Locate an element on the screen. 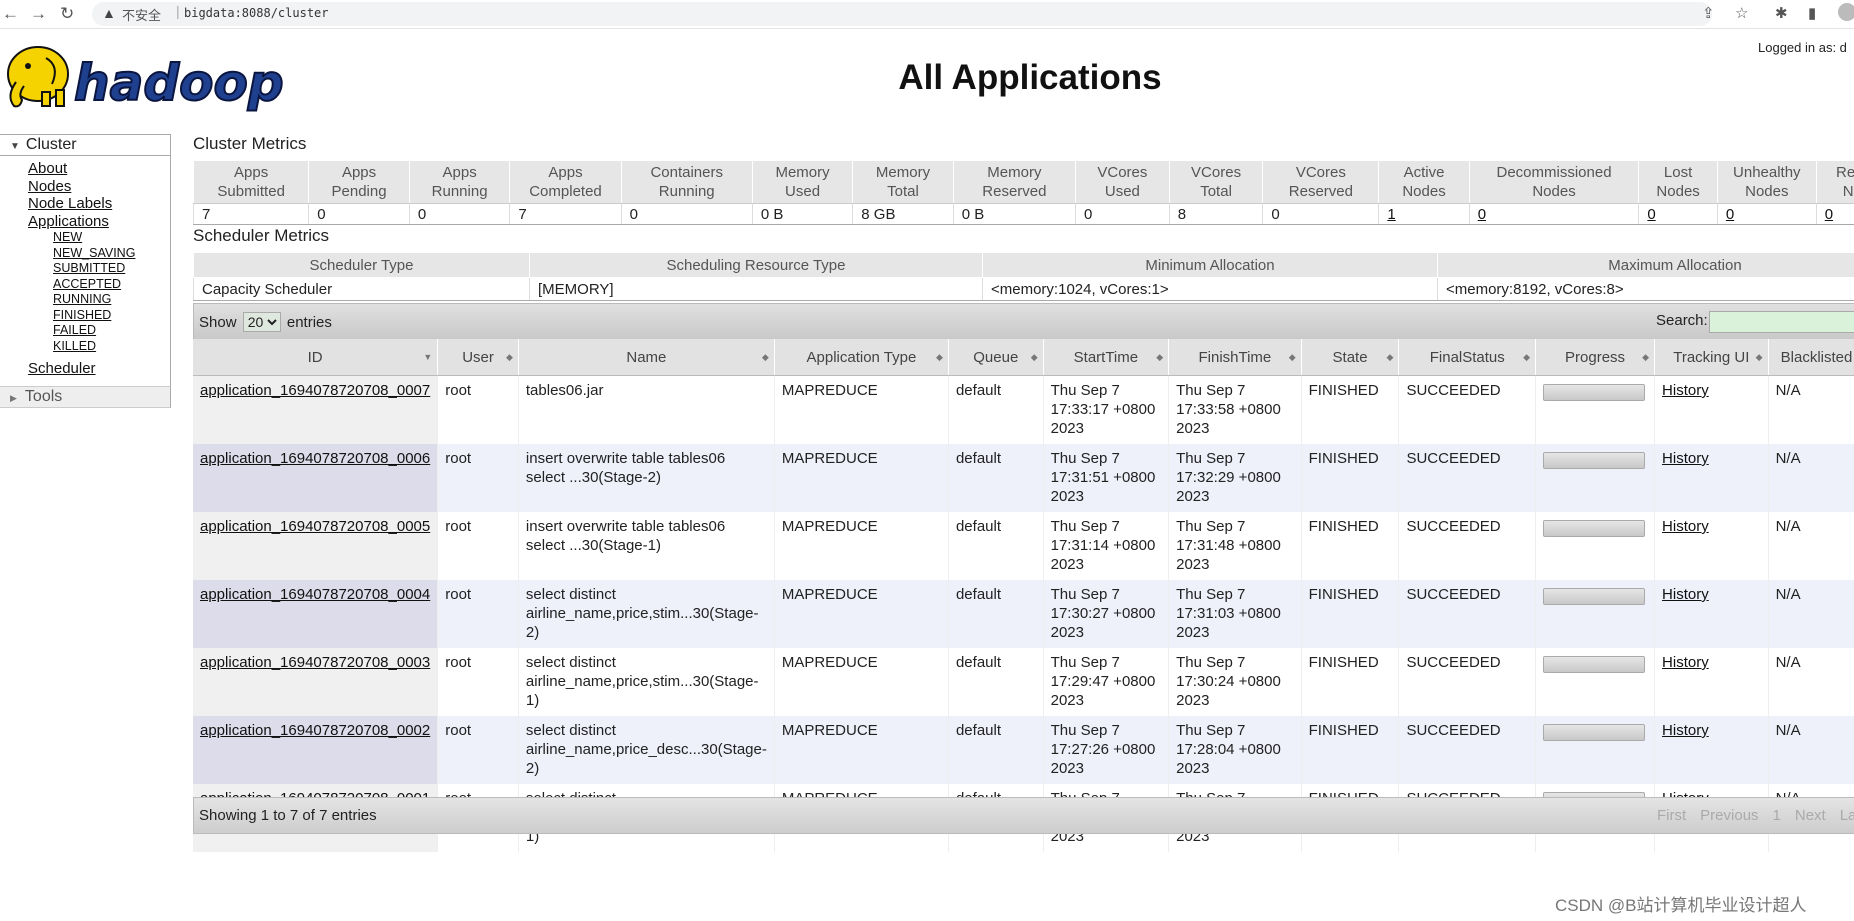  cell-queue: default is located at coordinates (996, 614).